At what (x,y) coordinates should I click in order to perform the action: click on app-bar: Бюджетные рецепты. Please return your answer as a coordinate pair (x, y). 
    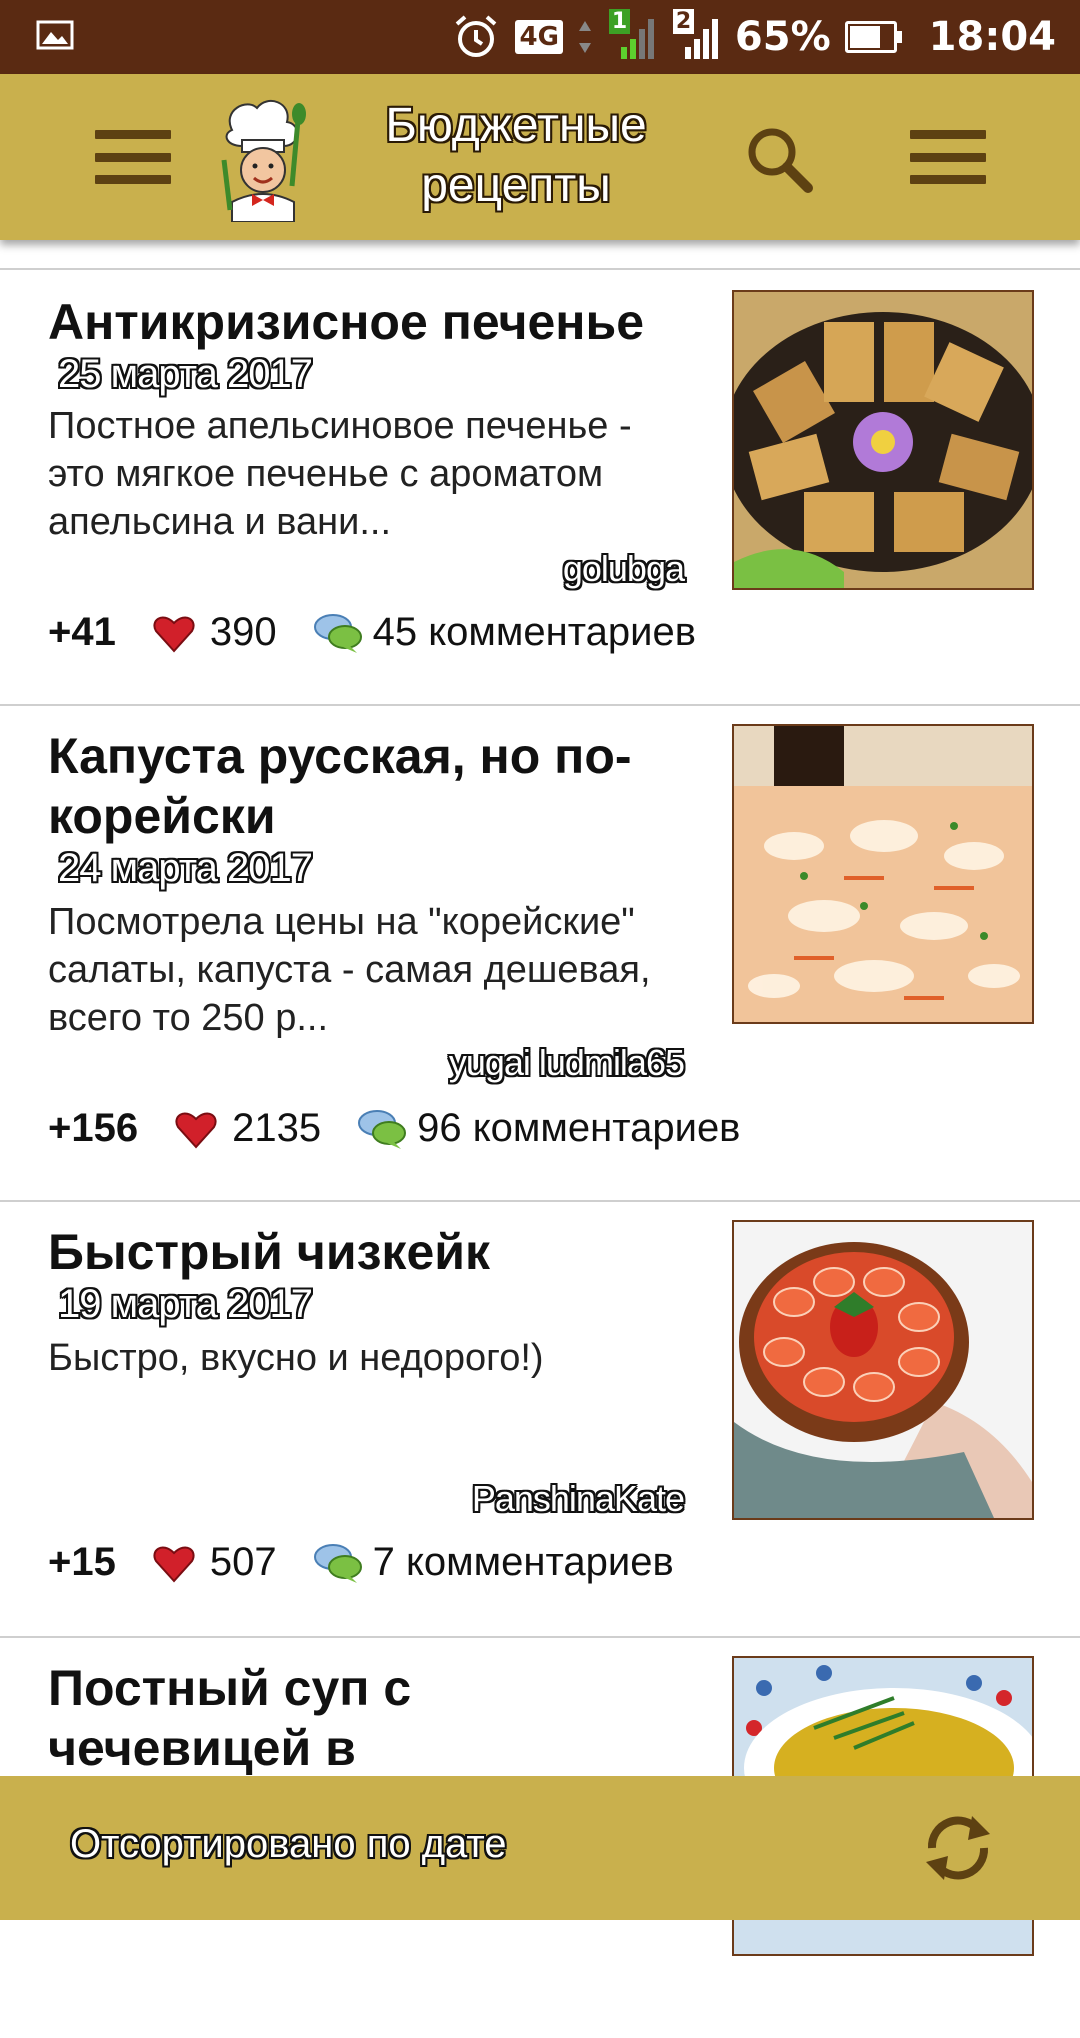
    Looking at the image, I should click on (540, 157).